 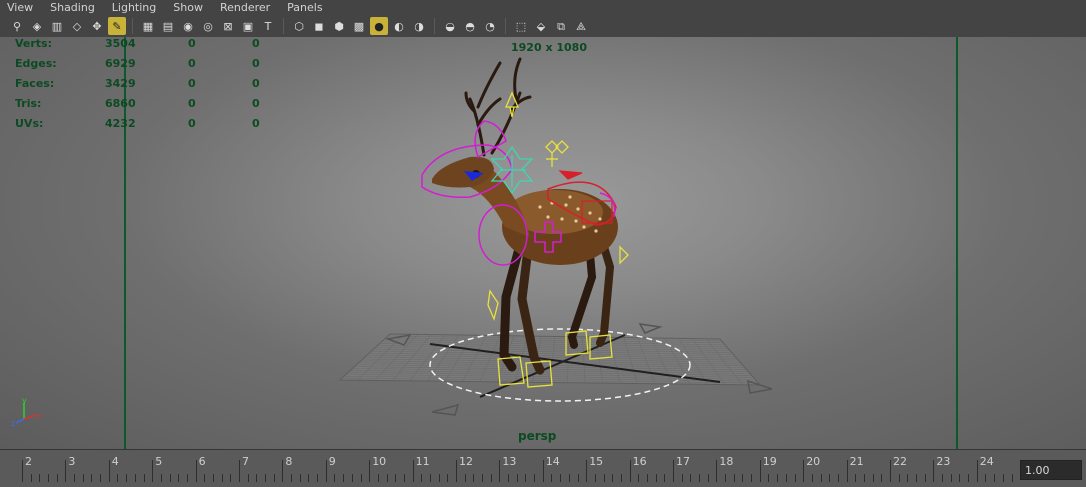 What do you see at coordinates (192, 43) in the screenshot?
I see `hud-value-selected: 0` at bounding box center [192, 43].